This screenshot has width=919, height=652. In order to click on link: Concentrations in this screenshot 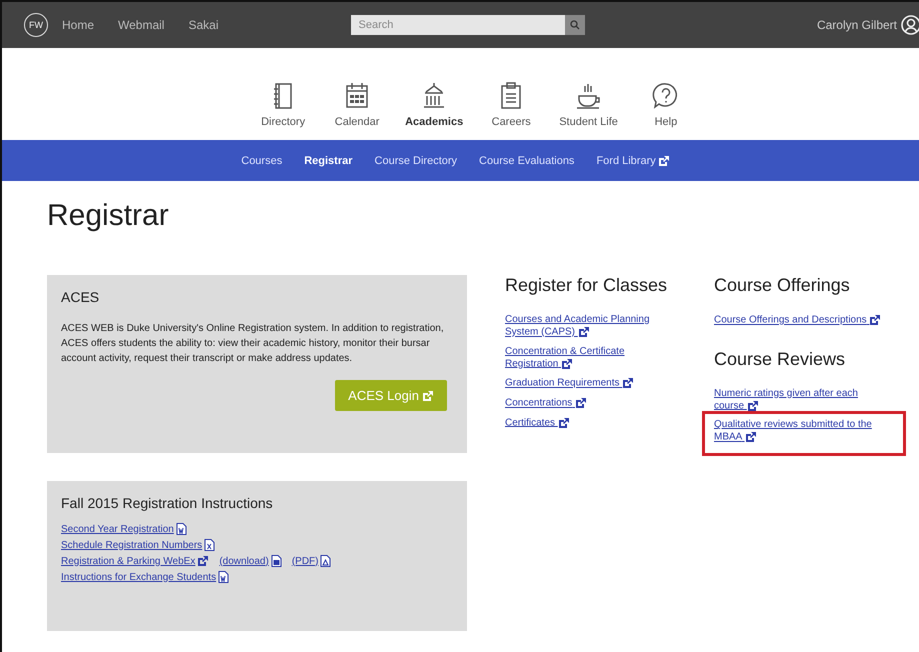, I will do `click(592, 403)`.